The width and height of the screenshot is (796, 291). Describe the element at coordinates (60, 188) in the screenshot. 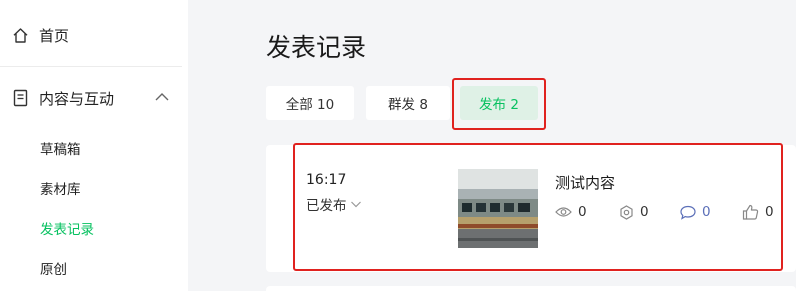

I see `sidebar-item-library: 素材库` at that location.